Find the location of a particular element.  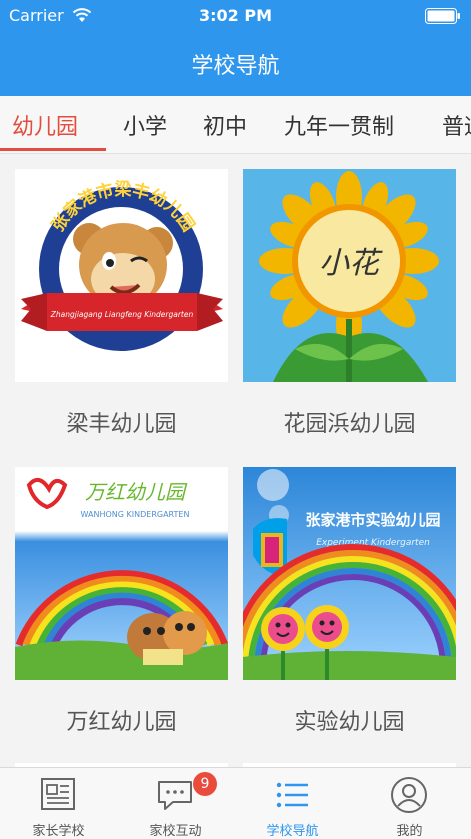

list-icon is located at coordinates (292, 795).